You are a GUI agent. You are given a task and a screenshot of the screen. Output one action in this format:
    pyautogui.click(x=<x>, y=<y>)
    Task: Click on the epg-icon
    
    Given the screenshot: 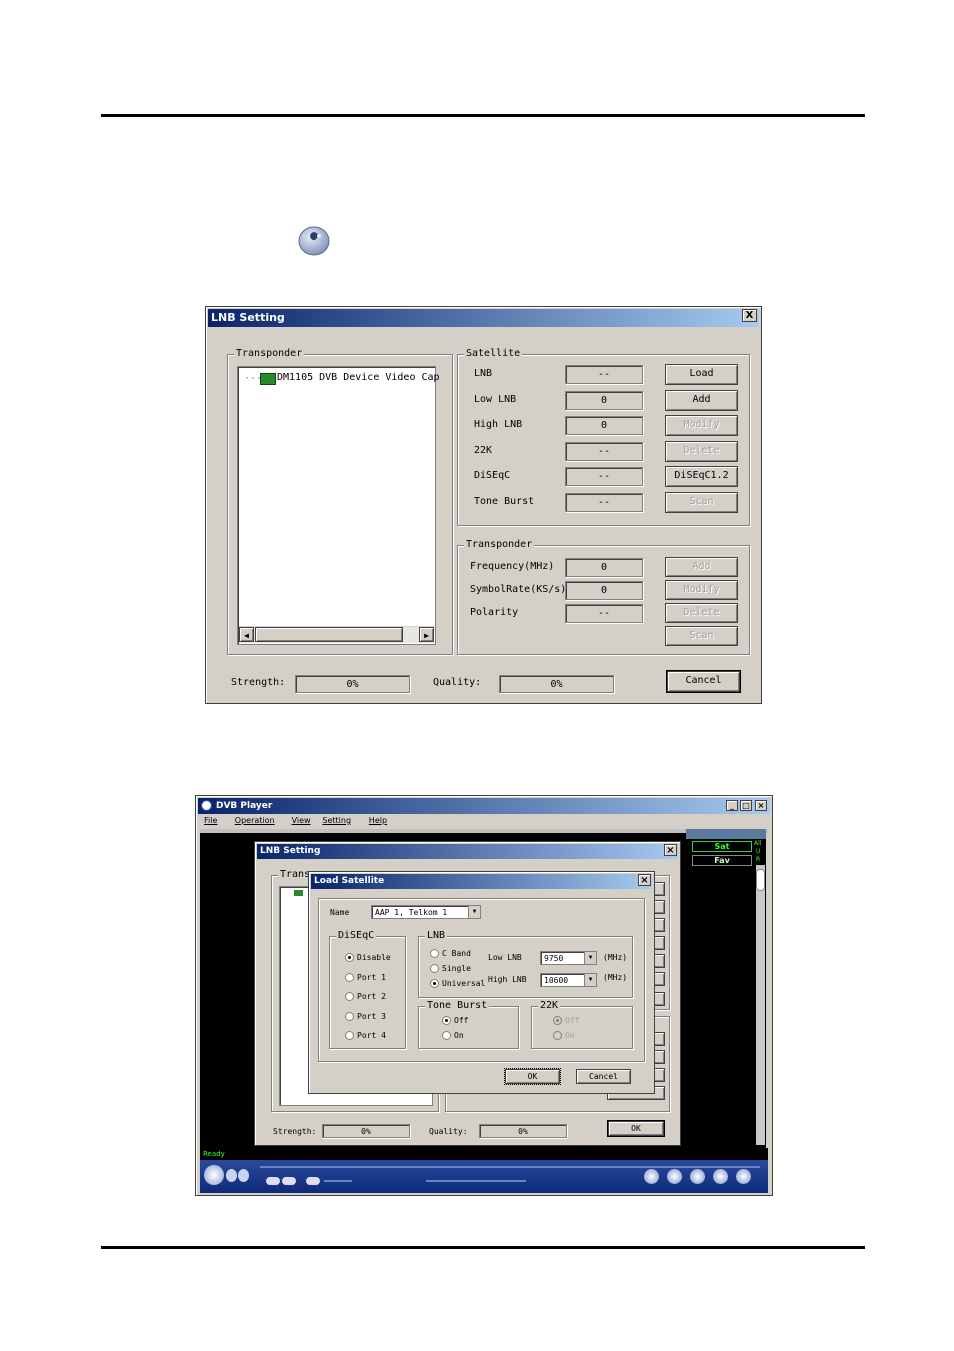 What is the action you would take?
    pyautogui.click(x=697, y=1176)
    